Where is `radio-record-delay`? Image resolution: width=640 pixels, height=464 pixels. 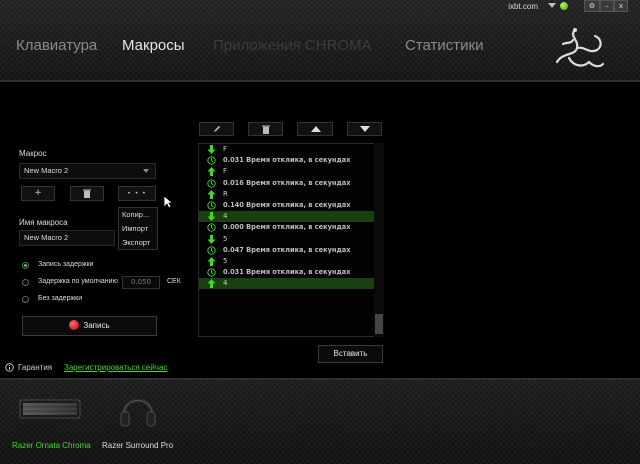
radio-record-delay is located at coordinates (25, 265).